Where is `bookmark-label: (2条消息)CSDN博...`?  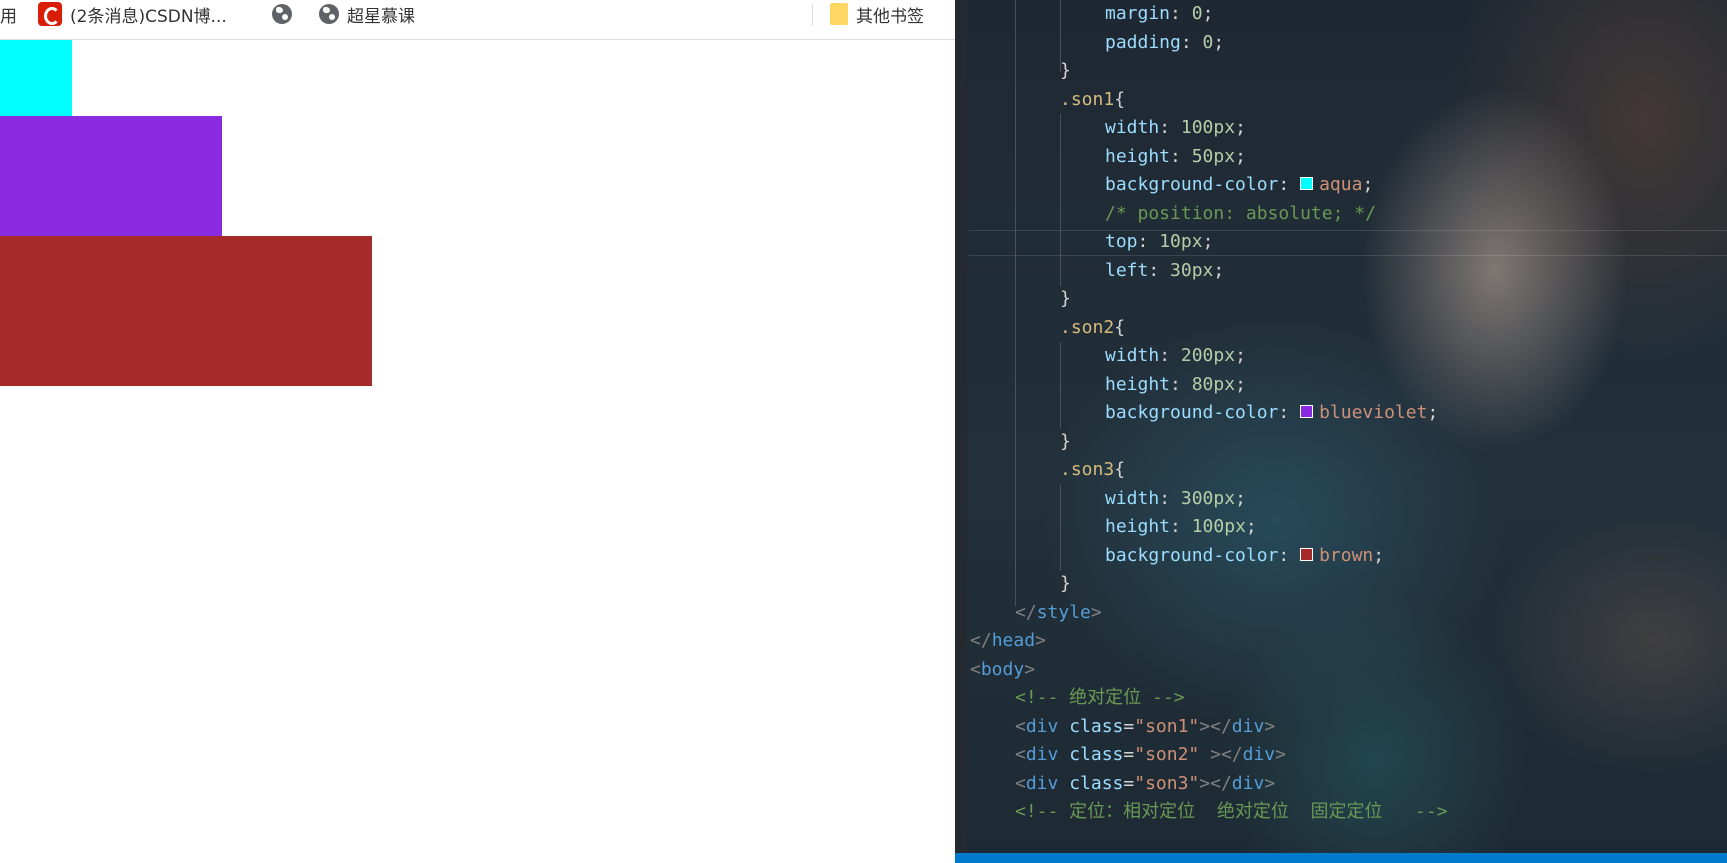 bookmark-label: (2条消息)CSDN博... is located at coordinates (148, 16).